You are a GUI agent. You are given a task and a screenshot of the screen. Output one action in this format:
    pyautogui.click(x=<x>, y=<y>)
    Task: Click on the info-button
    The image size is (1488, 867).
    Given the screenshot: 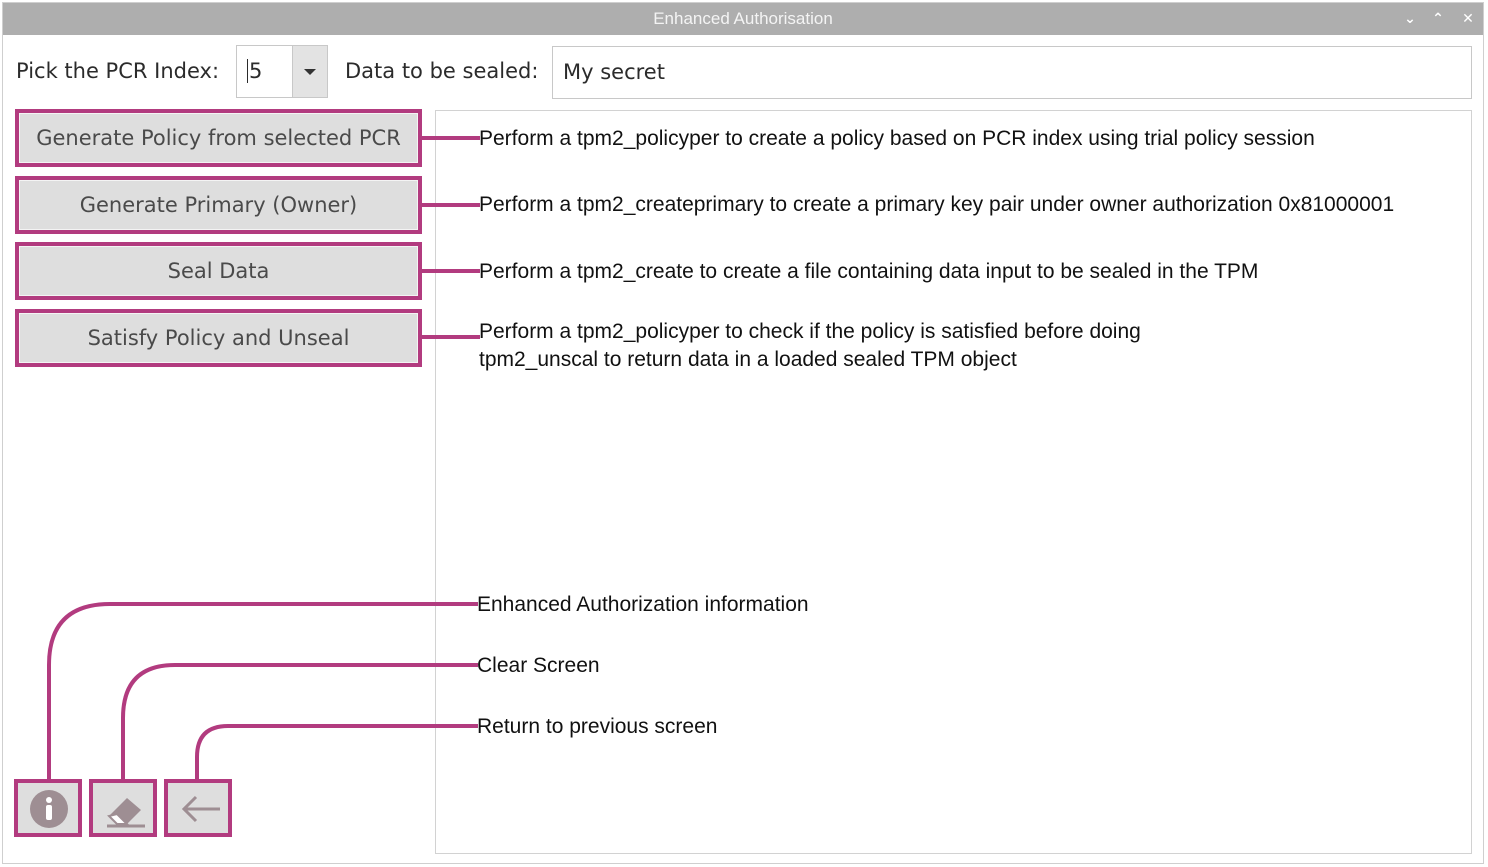 What is the action you would take?
    pyautogui.click(x=48, y=808)
    